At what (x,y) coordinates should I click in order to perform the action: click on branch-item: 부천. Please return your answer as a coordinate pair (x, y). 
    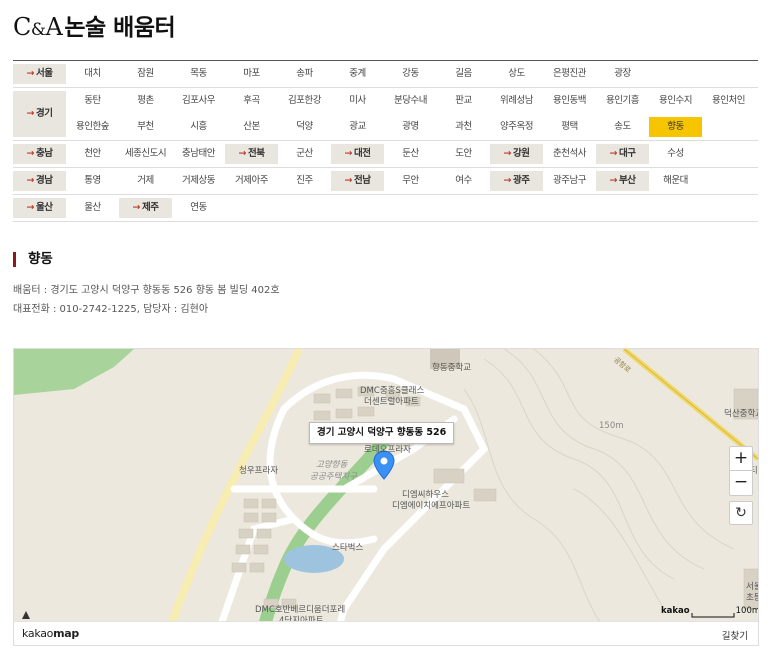
    Looking at the image, I should click on (145, 127).